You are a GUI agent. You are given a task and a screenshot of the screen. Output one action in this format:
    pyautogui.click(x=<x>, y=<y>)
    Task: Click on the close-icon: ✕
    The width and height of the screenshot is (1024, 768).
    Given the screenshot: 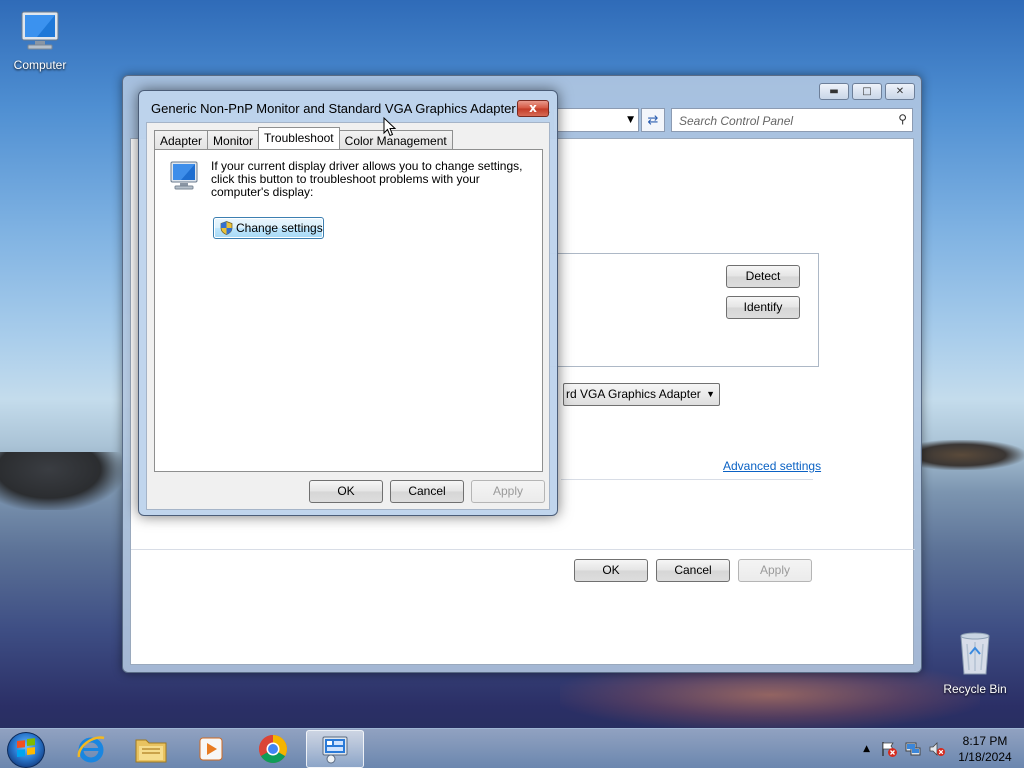 What is the action you would take?
    pyautogui.click(x=900, y=91)
    